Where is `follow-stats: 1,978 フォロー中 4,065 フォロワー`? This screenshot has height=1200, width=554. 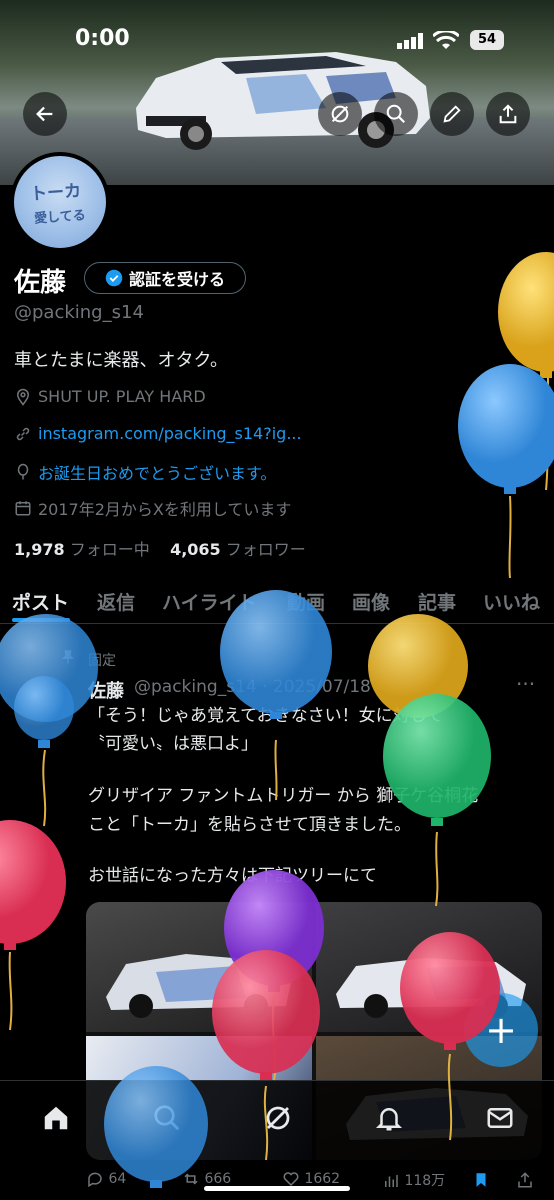
follow-stats: 1,978 フォロー中 4,065 フォロワー is located at coordinates (160, 548).